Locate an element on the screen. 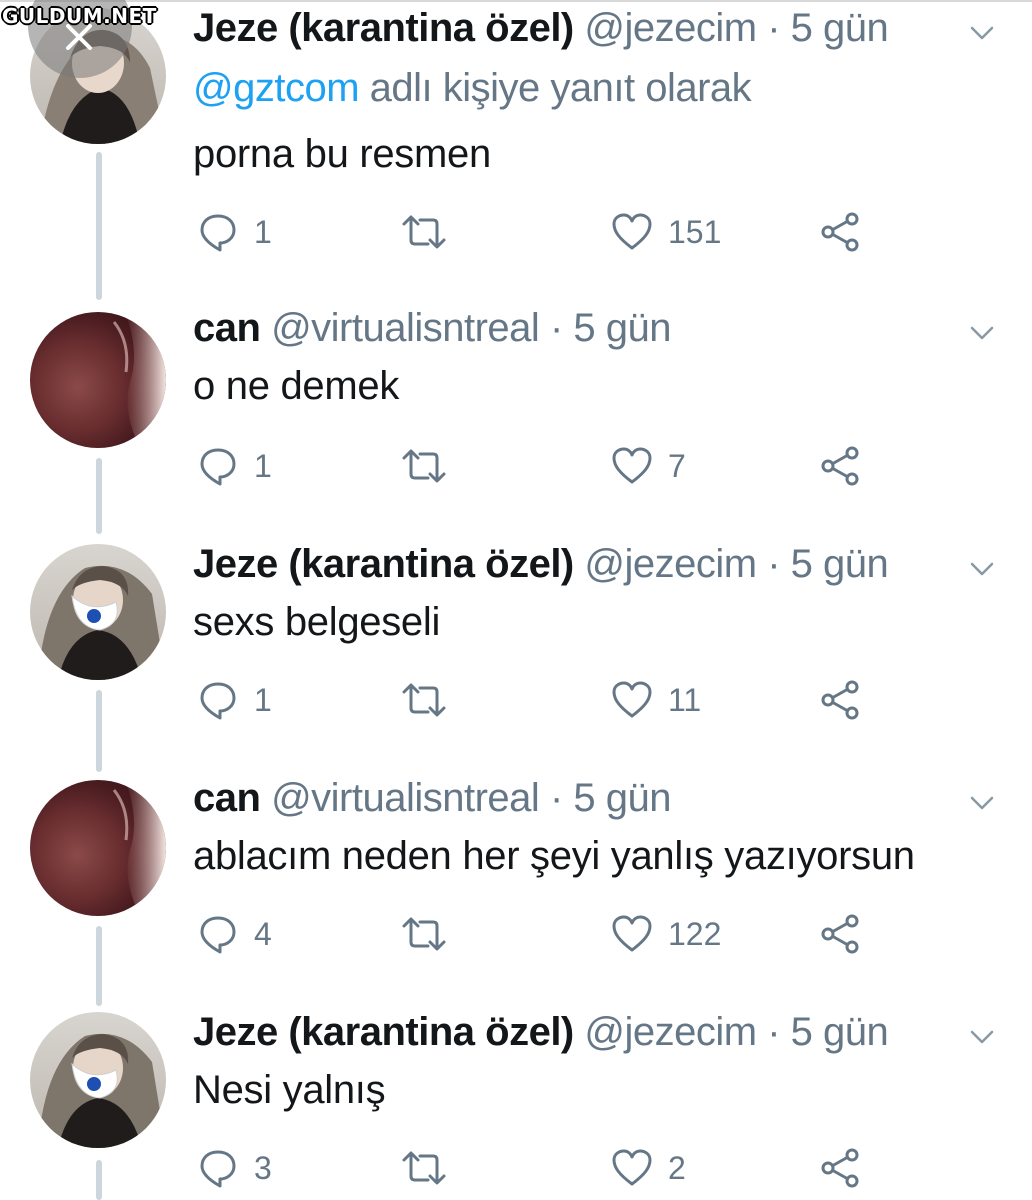  like-count: 11 is located at coordinates (685, 700).